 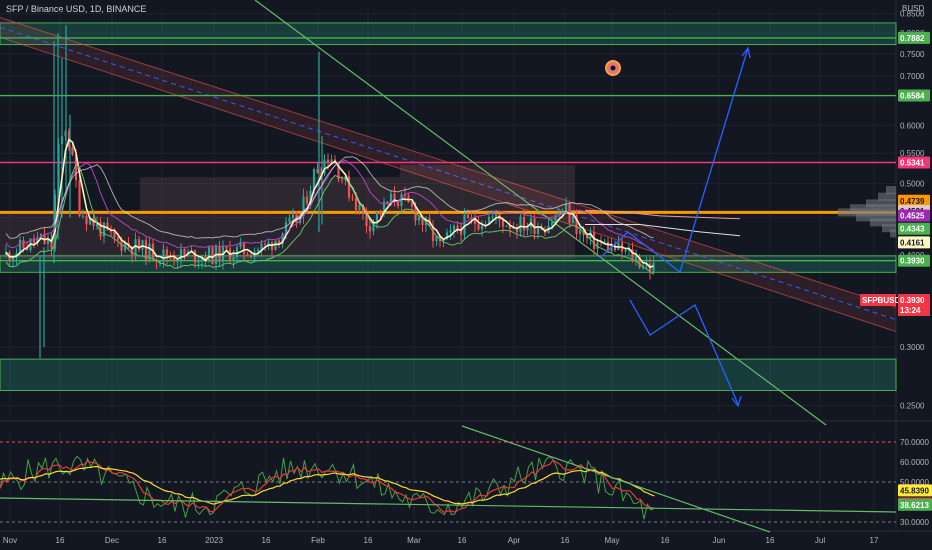 What do you see at coordinates (912, 201) in the screenshot?
I see `price-tag: 0.4739` at bounding box center [912, 201].